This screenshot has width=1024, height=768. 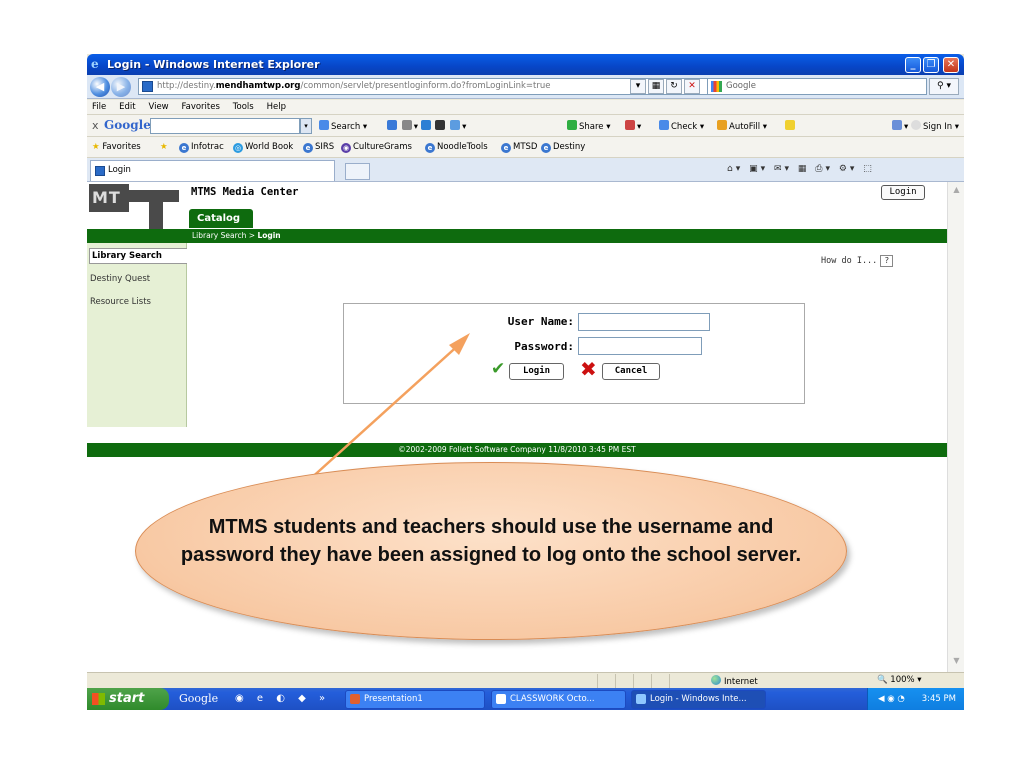 I want to click on maximize-button: ❐, so click(x=931, y=65).